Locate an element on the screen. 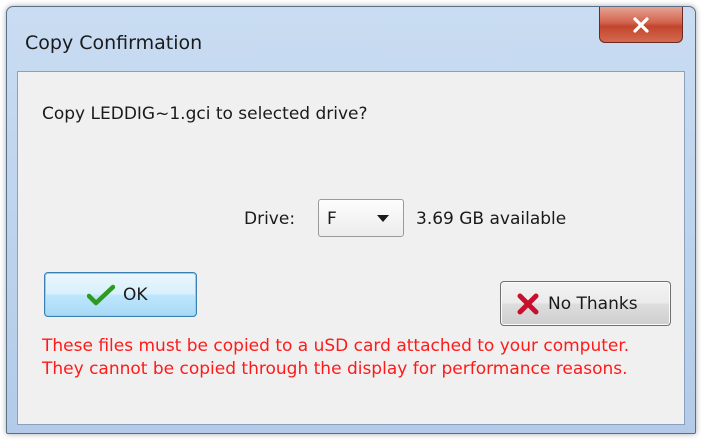 Image resolution: width=707 pixels, height=441 pixels. checkmark-icon is located at coordinates (101, 295).